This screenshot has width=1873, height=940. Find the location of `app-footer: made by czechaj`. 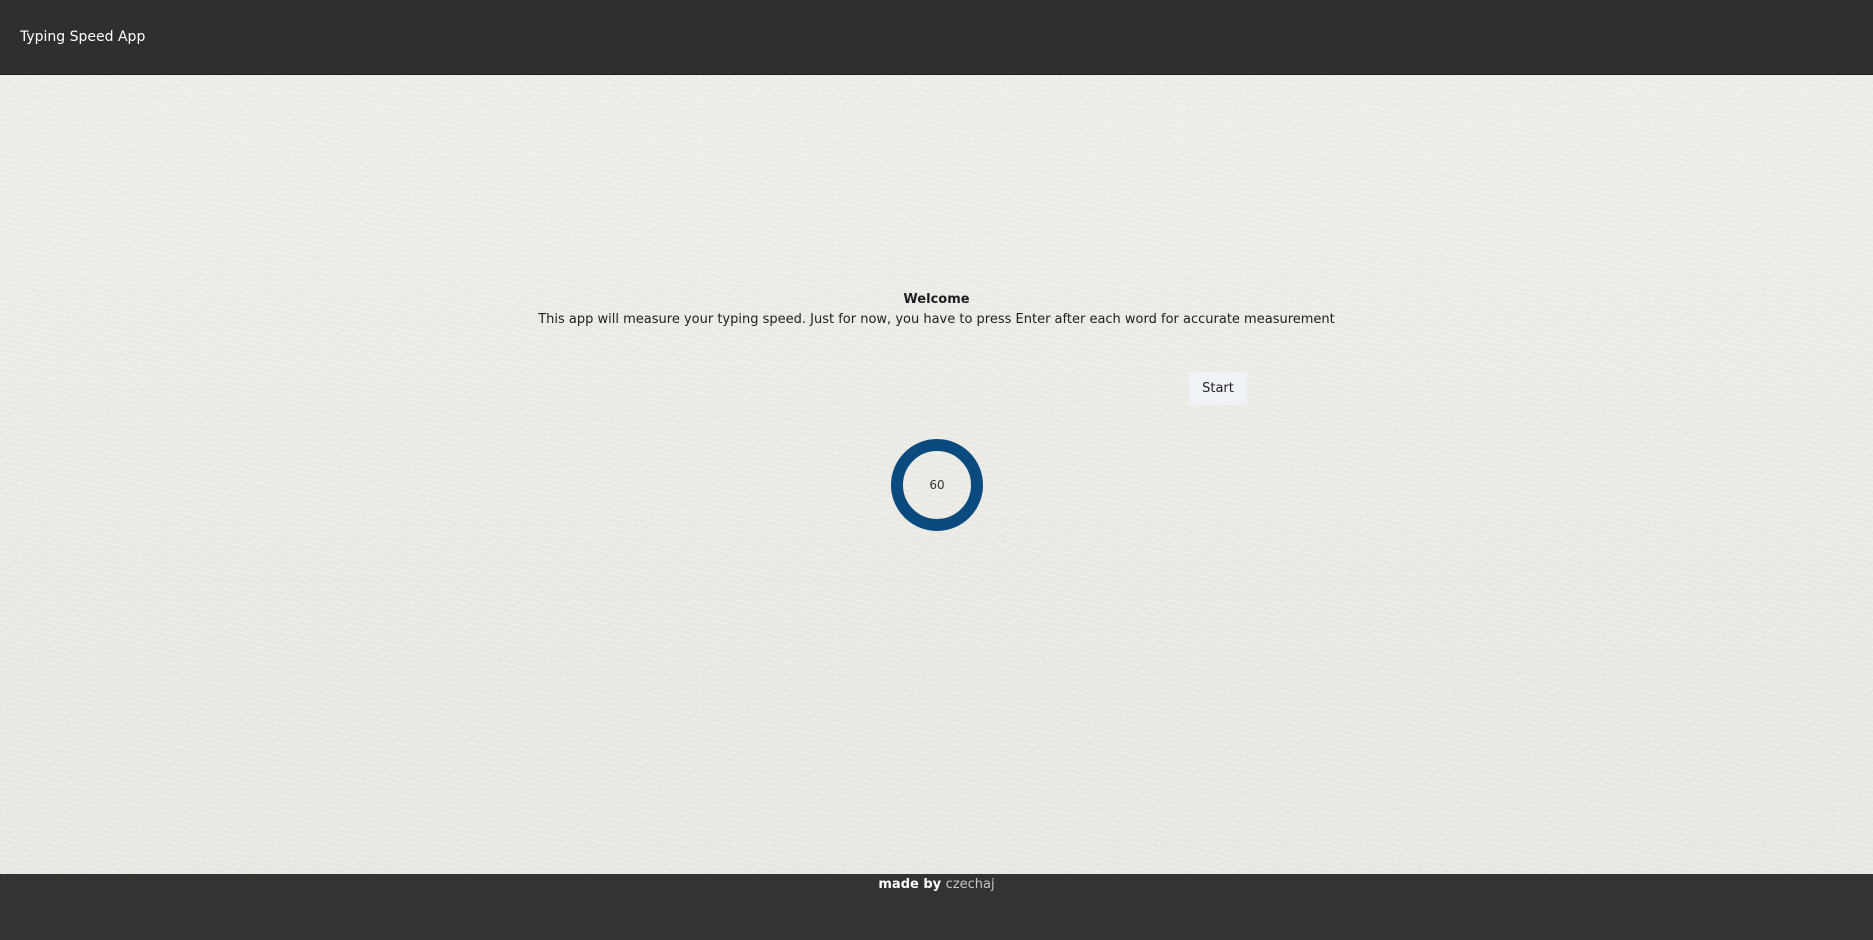

app-footer: made by czechaj is located at coordinates (936, 907).